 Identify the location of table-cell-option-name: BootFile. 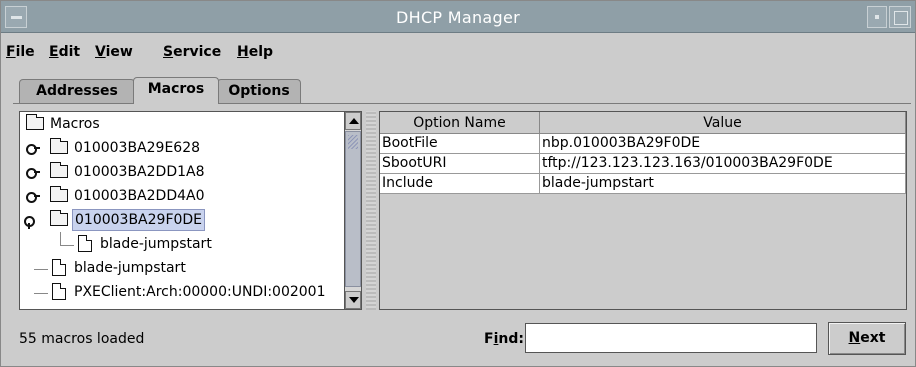
(460, 144).